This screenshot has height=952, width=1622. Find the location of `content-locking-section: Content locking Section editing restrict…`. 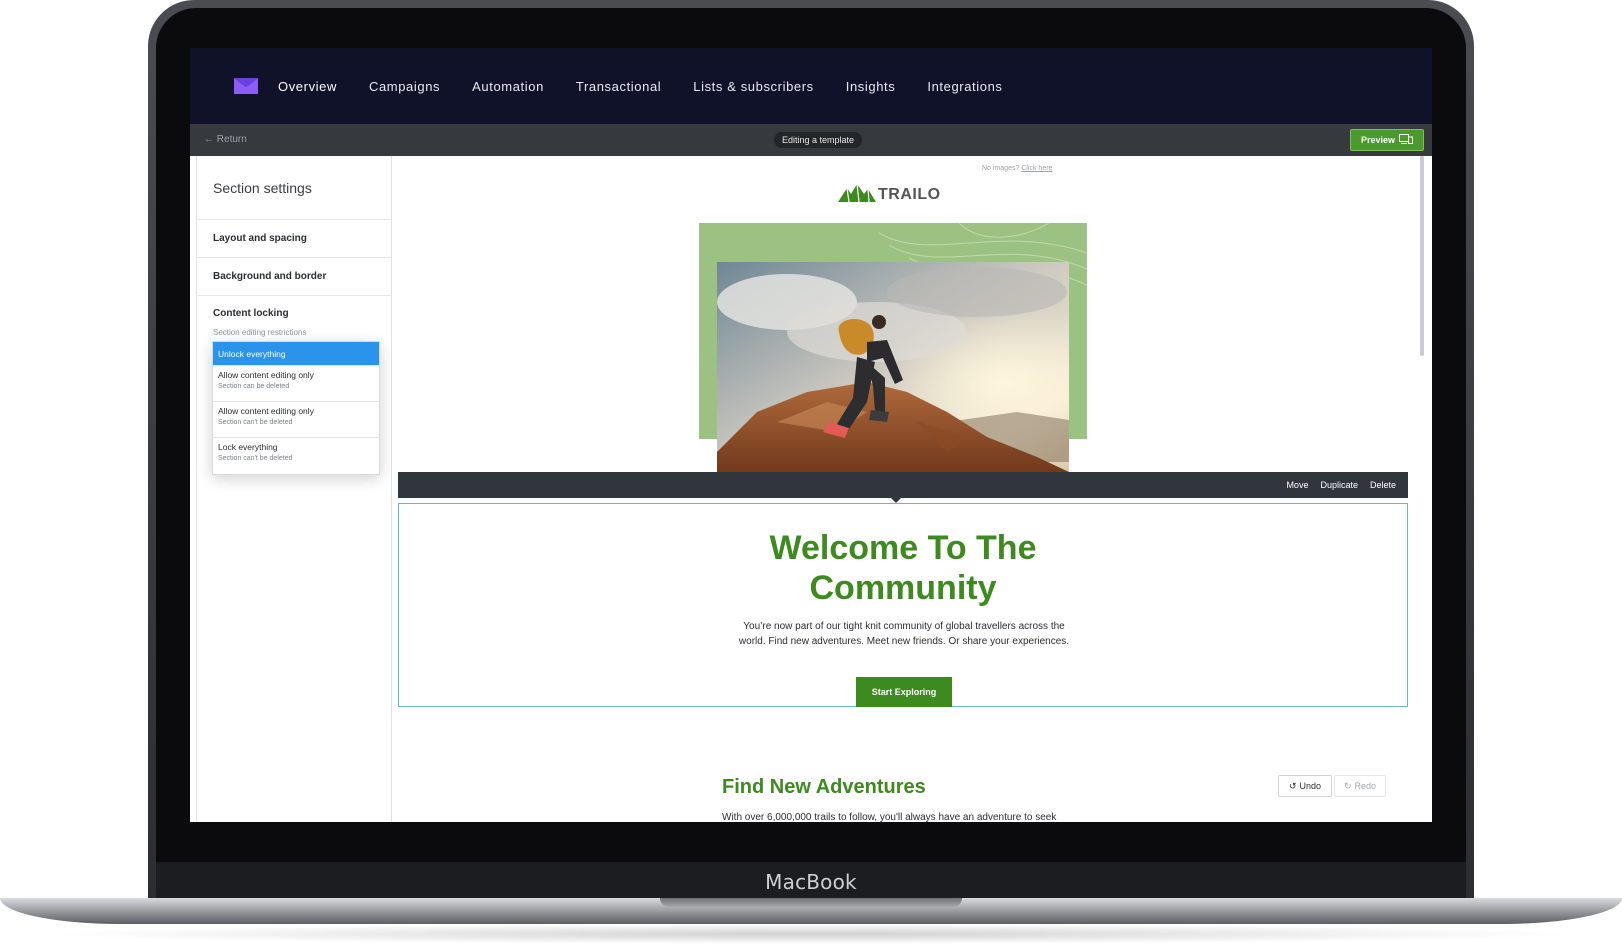

content-locking-section: Content locking Section editing restrict… is located at coordinates (294, 385).